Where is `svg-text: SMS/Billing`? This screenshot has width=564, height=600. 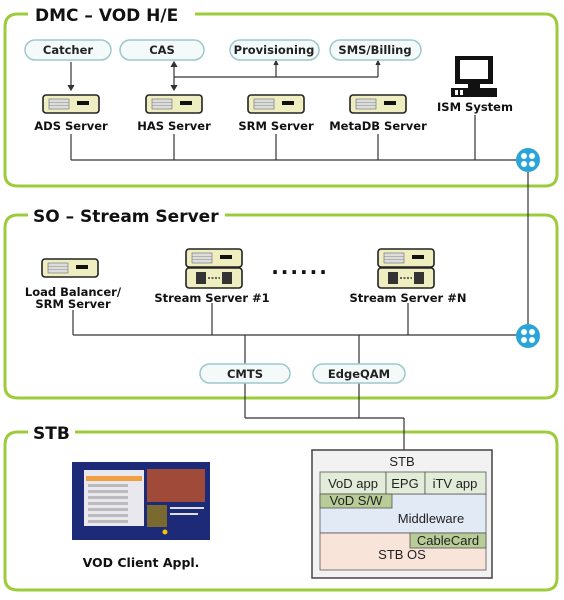
svg-text: SMS/Billing is located at coordinates (374, 50).